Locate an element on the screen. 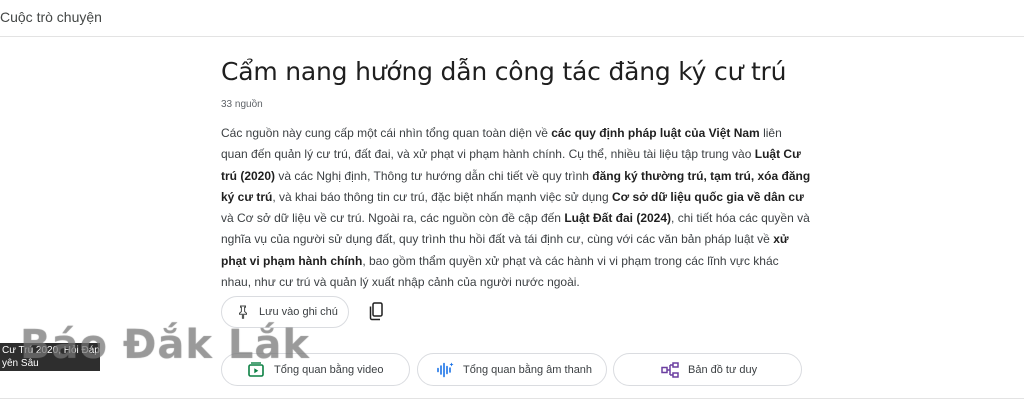  audio-overview-label: Tổng quan bằng âm thanh is located at coordinates (528, 369).